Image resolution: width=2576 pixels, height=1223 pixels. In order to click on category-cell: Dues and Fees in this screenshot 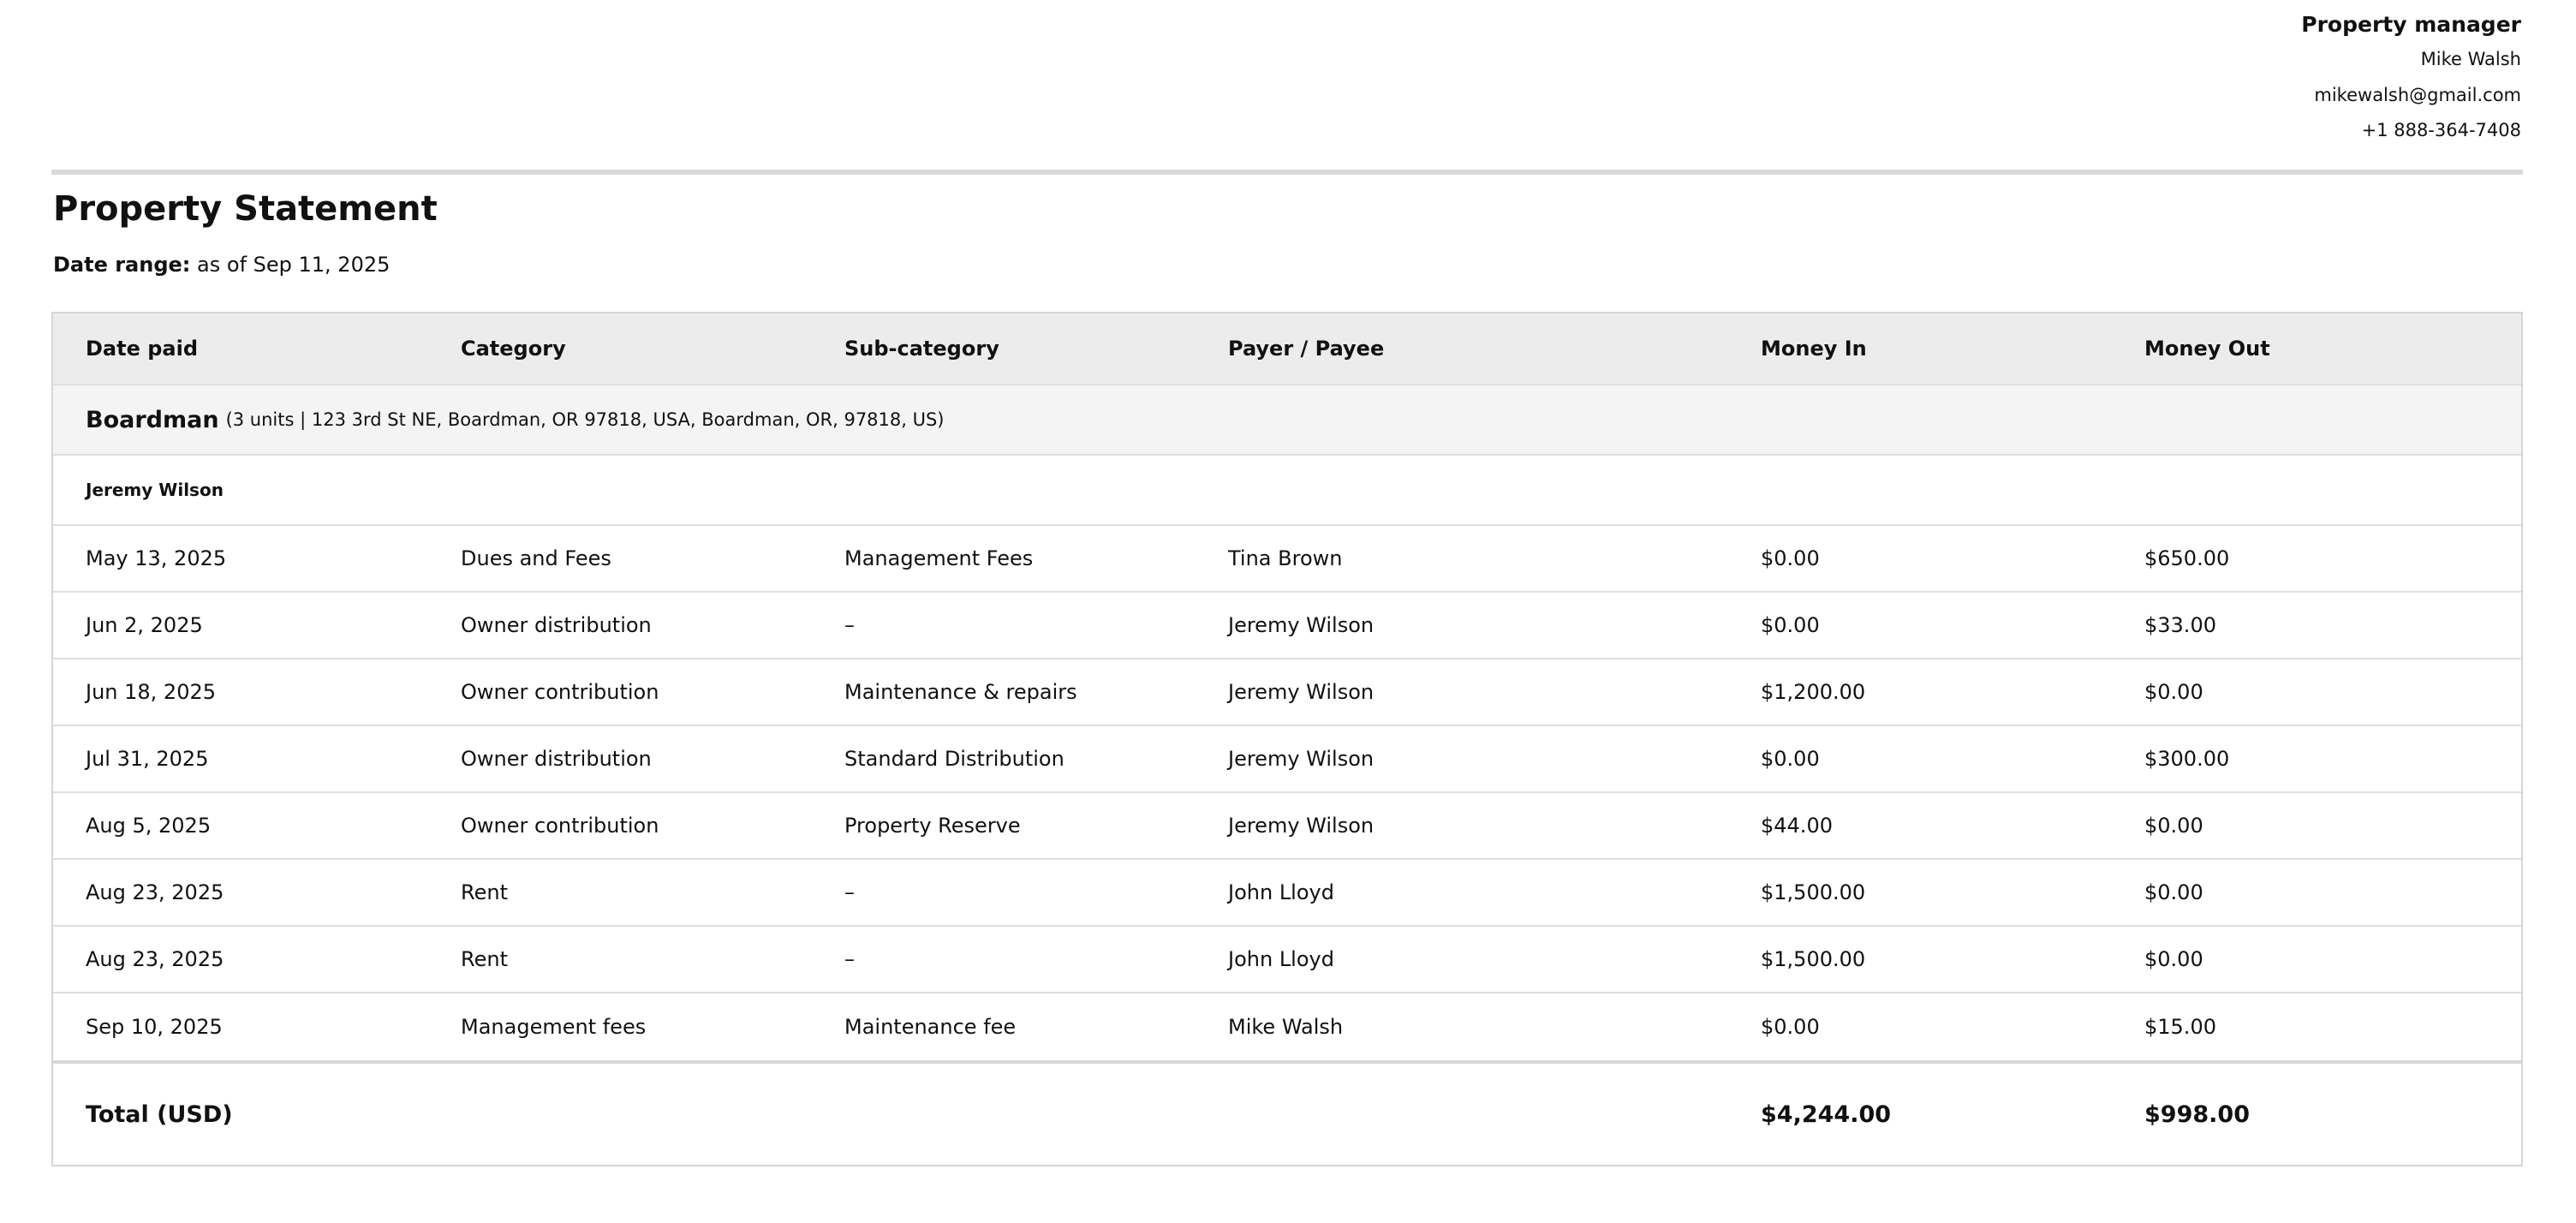, I will do `click(536, 558)`.